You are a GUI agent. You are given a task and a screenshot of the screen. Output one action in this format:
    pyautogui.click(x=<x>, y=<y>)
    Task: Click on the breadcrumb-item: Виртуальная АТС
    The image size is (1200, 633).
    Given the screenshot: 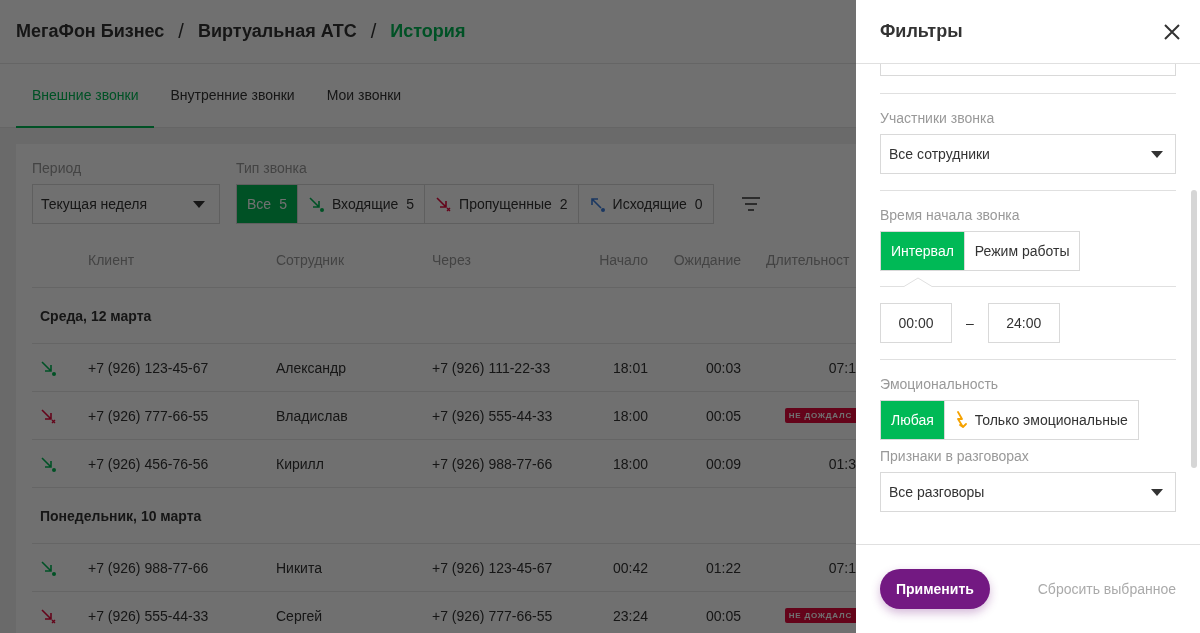 What is the action you would take?
    pyautogui.click(x=277, y=31)
    